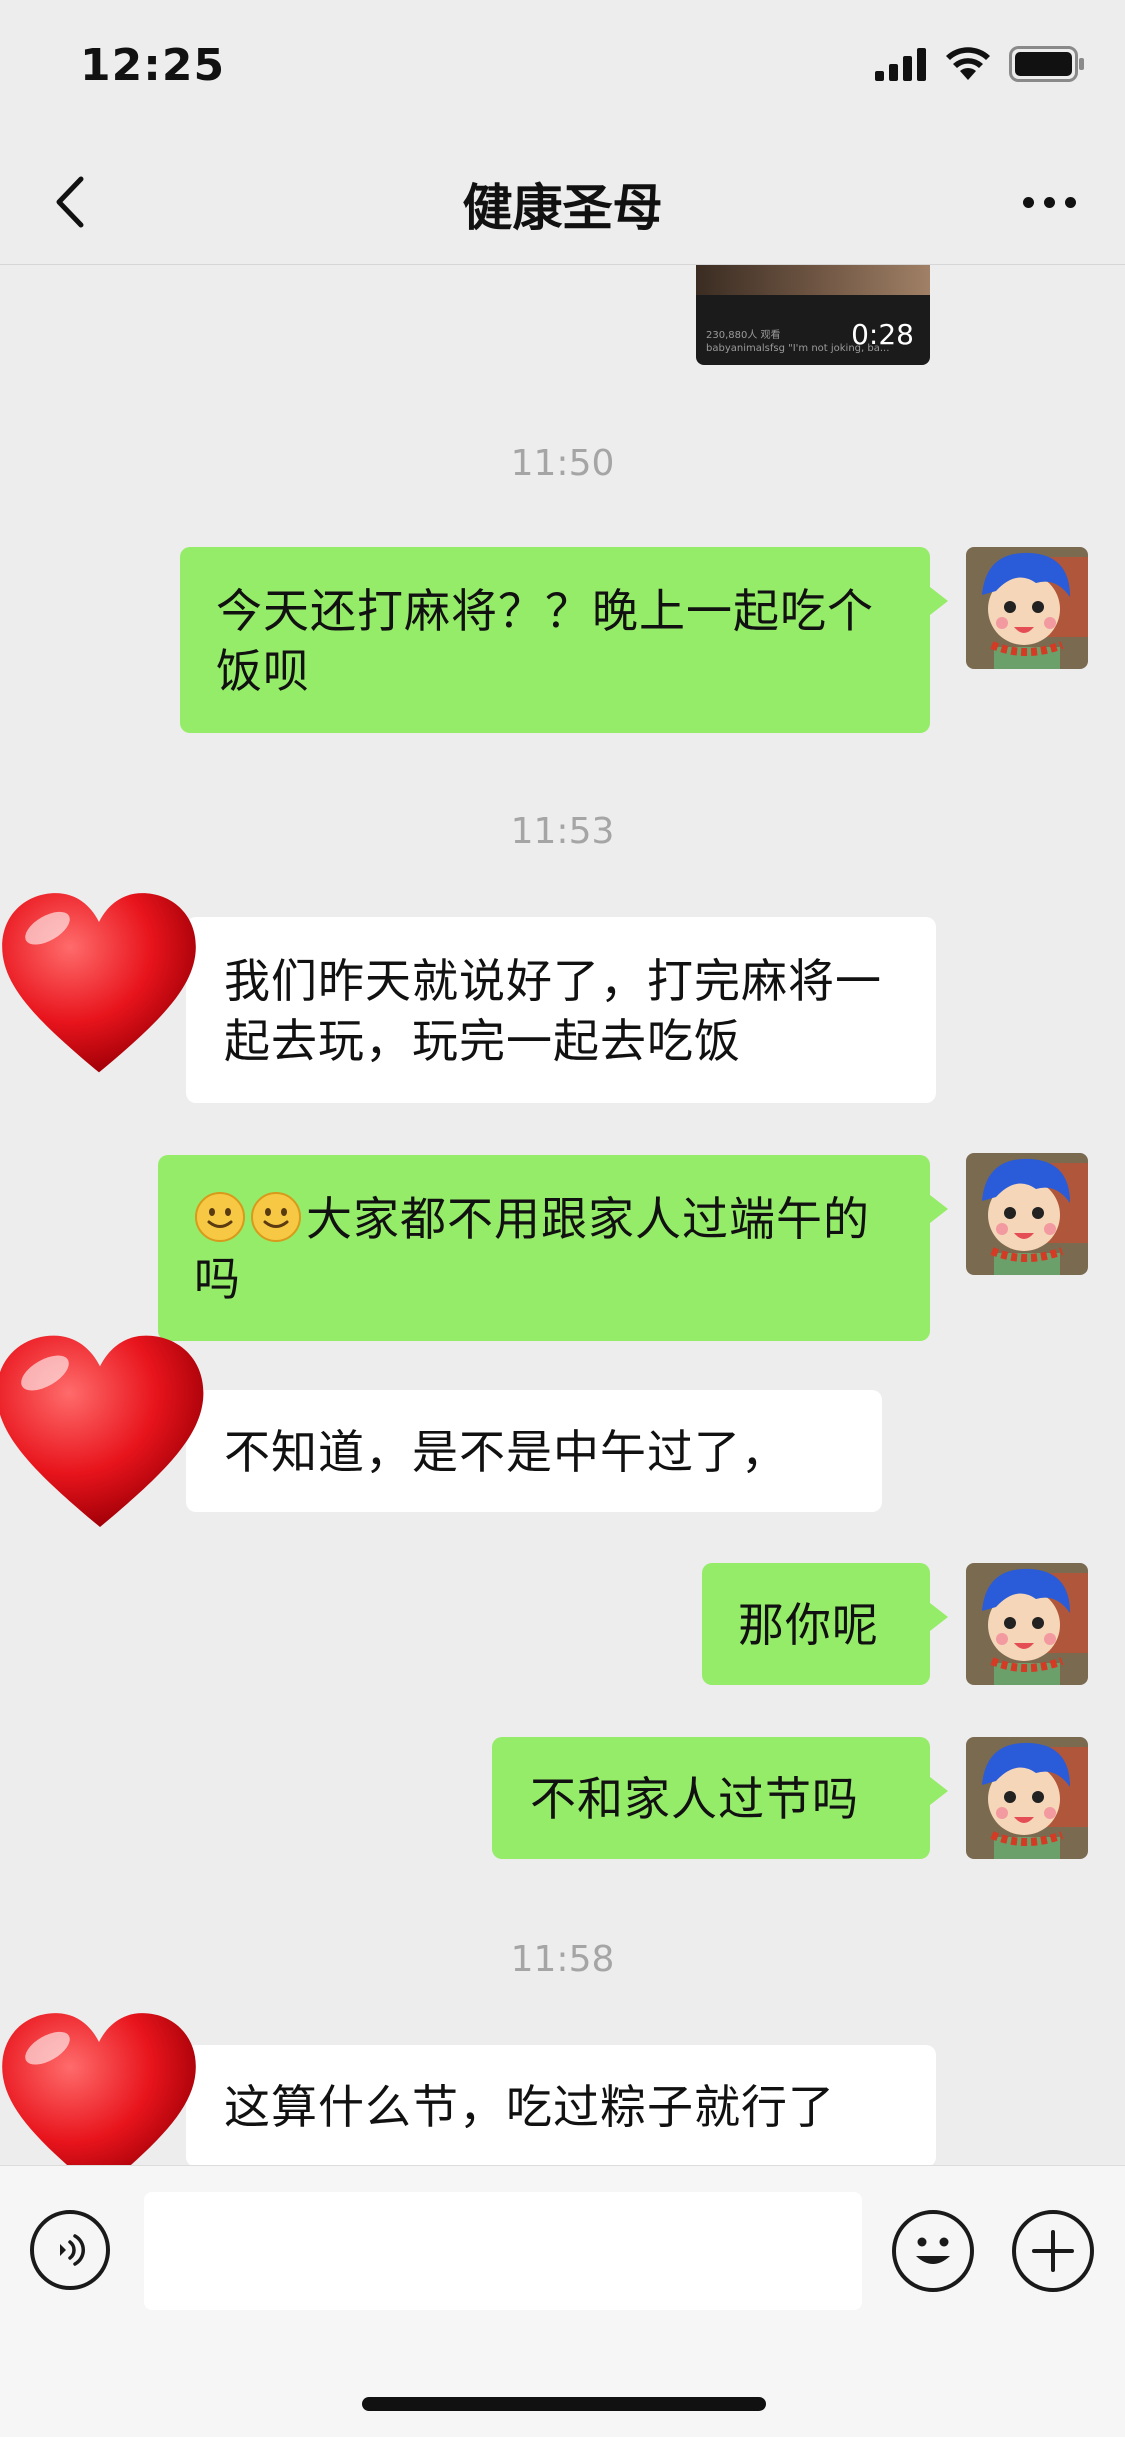 This screenshot has width=1125, height=2437. What do you see at coordinates (562, 70) in the screenshot?
I see `status-bar: 12:25` at bounding box center [562, 70].